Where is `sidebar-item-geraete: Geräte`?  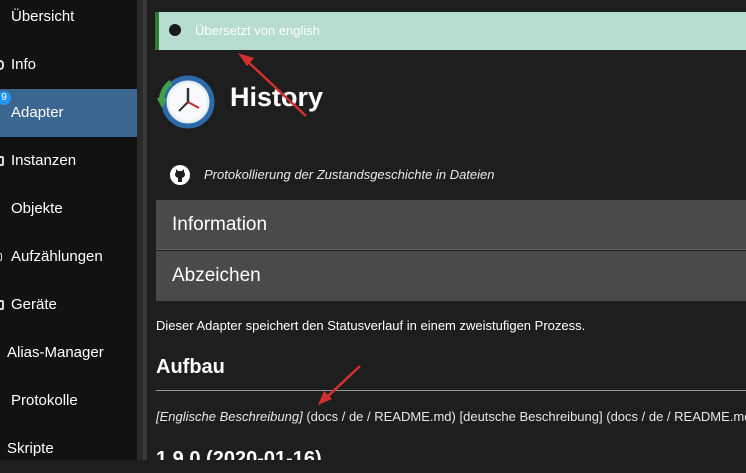
sidebar-item-geraete: Geräte is located at coordinates (68, 305).